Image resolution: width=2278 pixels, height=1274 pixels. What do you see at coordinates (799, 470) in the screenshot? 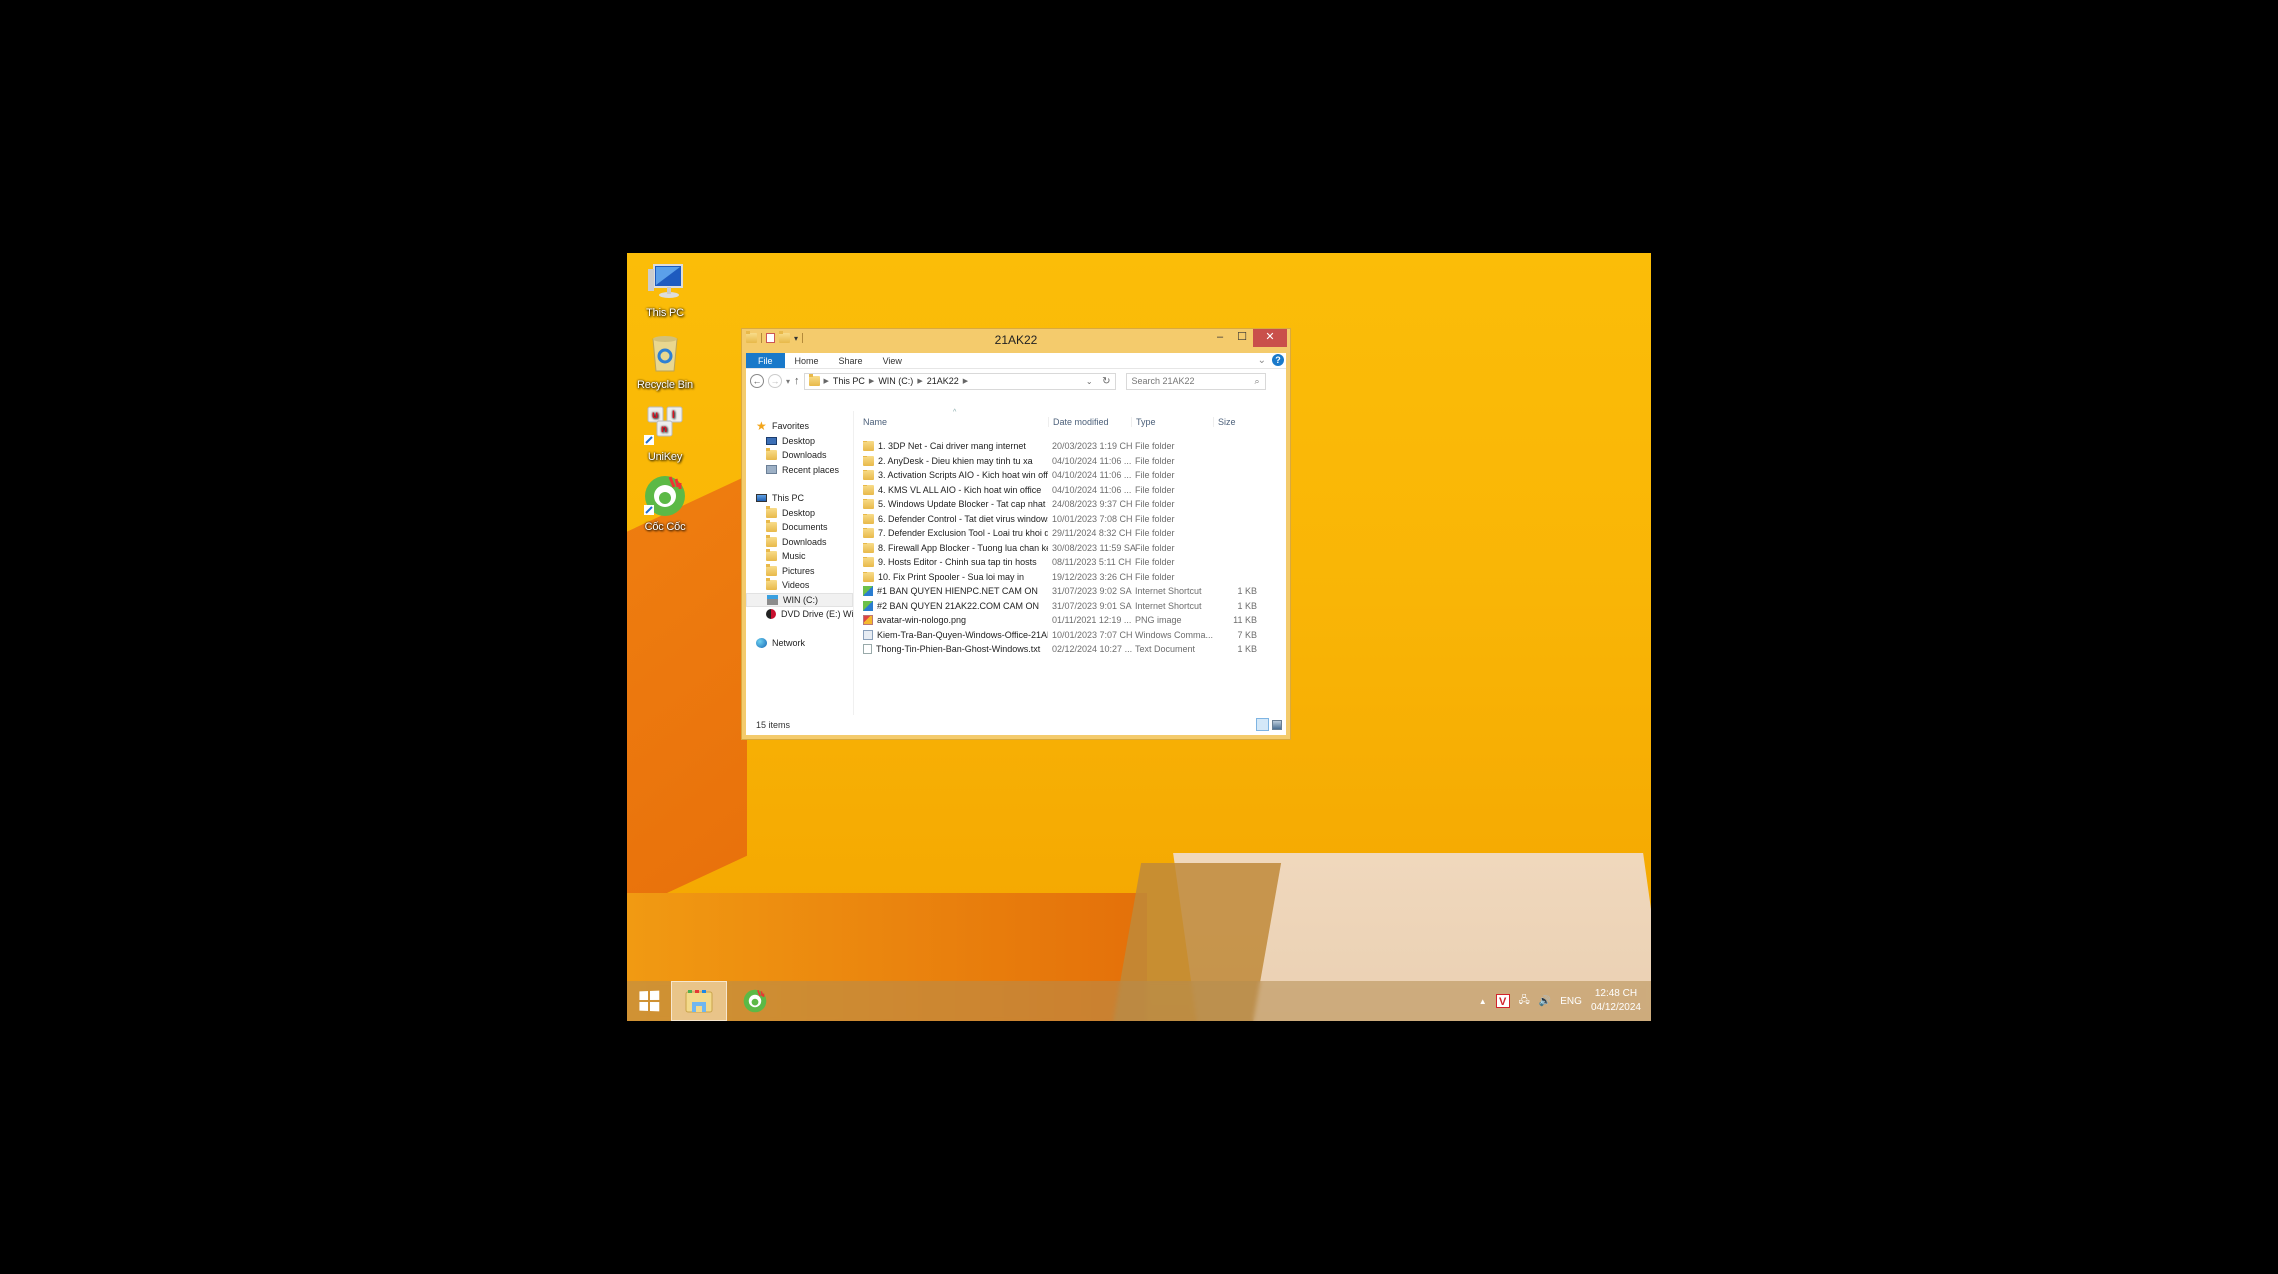
I see `nav-recent-places: Recent places` at bounding box center [799, 470].